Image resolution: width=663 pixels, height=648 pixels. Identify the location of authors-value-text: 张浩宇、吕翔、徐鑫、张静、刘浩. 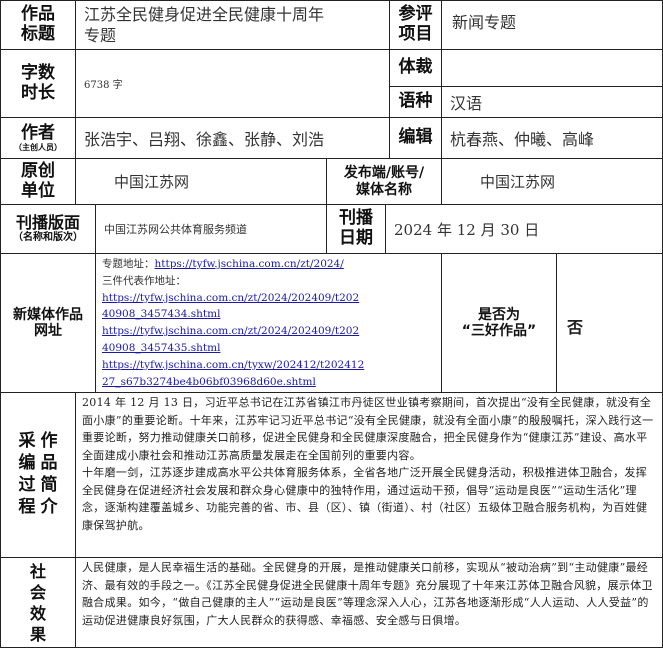
(204, 139).